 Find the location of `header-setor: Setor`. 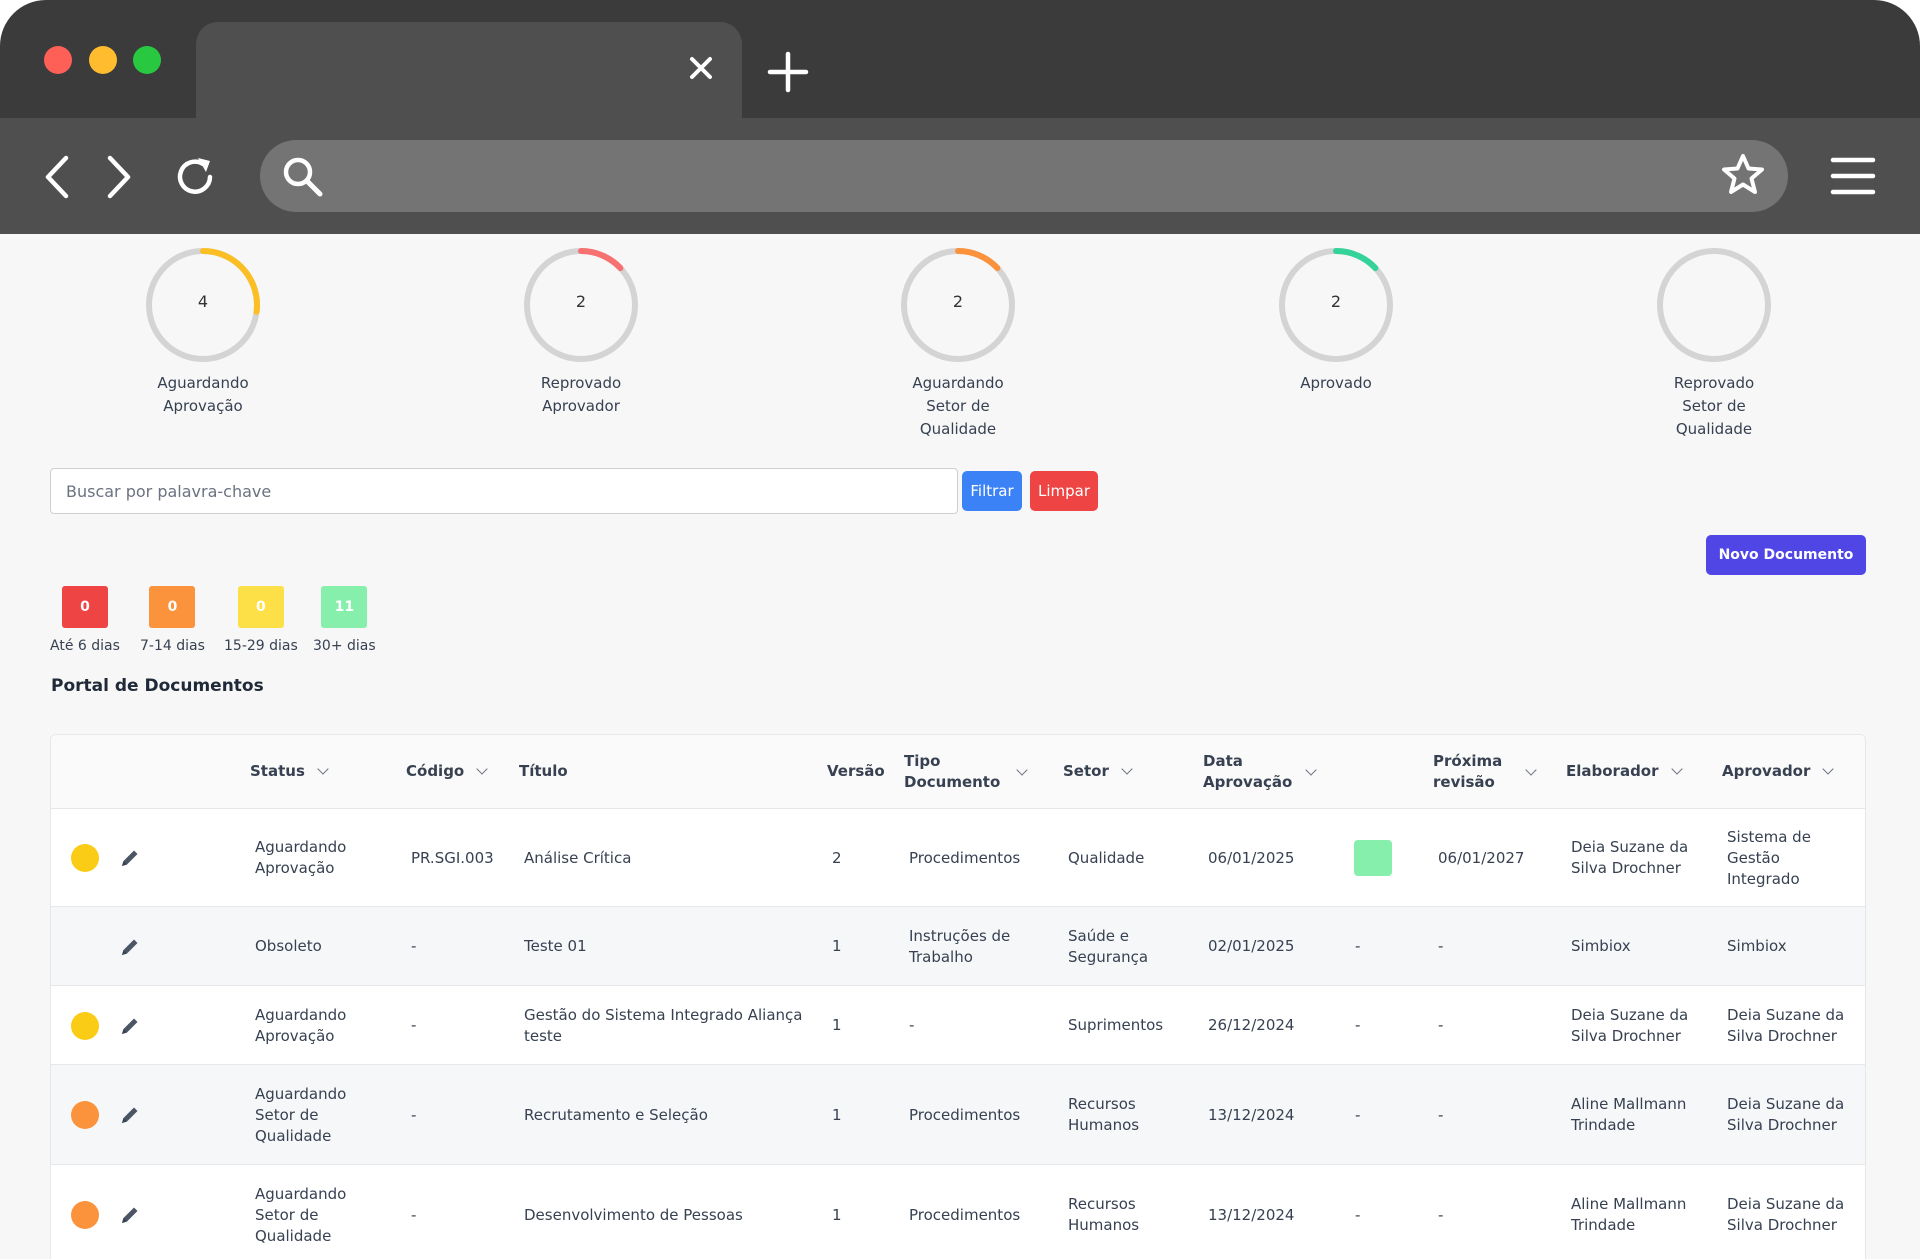

header-setor: Setor is located at coordinates (1098, 771).